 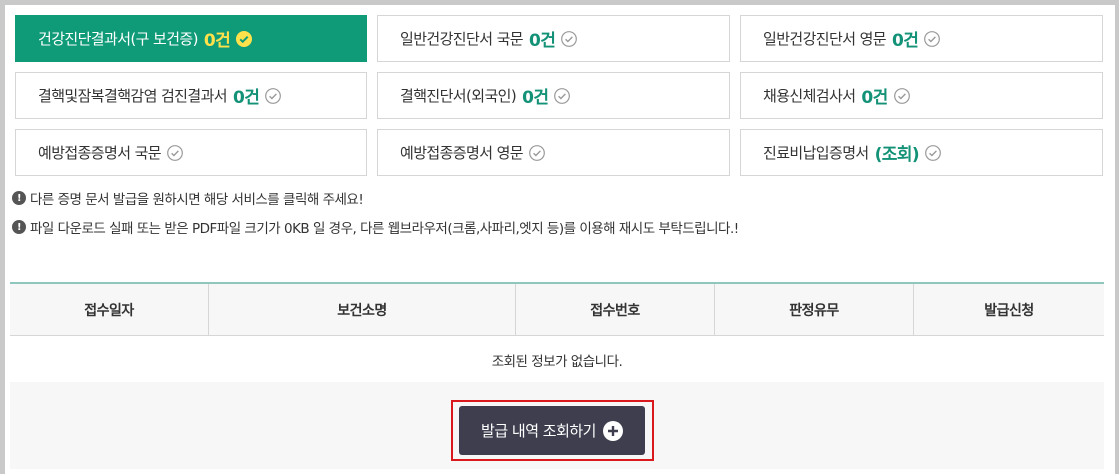 I want to click on table-row: 조회된 정보가 없습니다., so click(x=557, y=360).